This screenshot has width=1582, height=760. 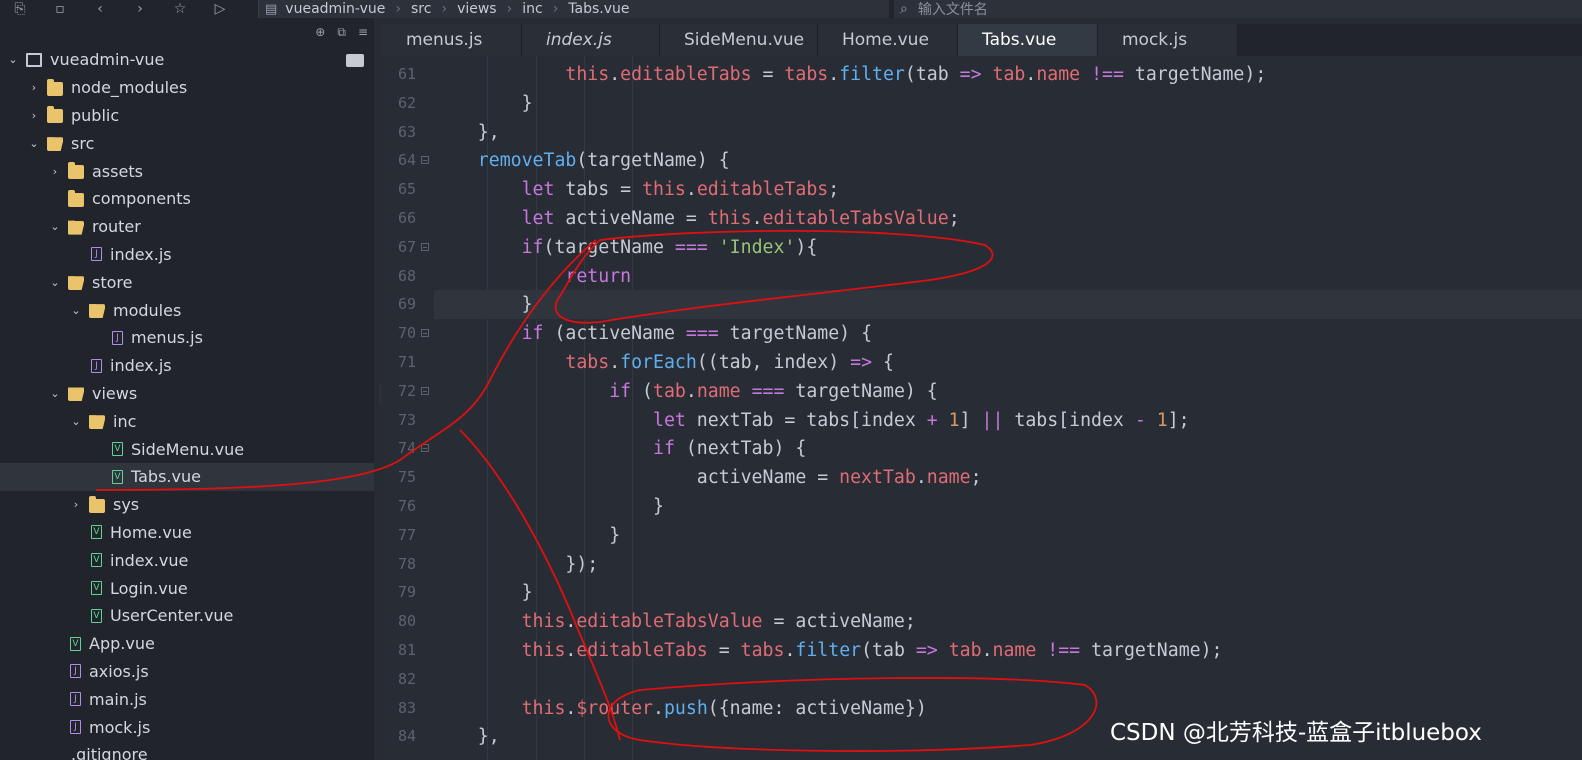 I want to click on save-icon: ▫, so click(x=60, y=9).